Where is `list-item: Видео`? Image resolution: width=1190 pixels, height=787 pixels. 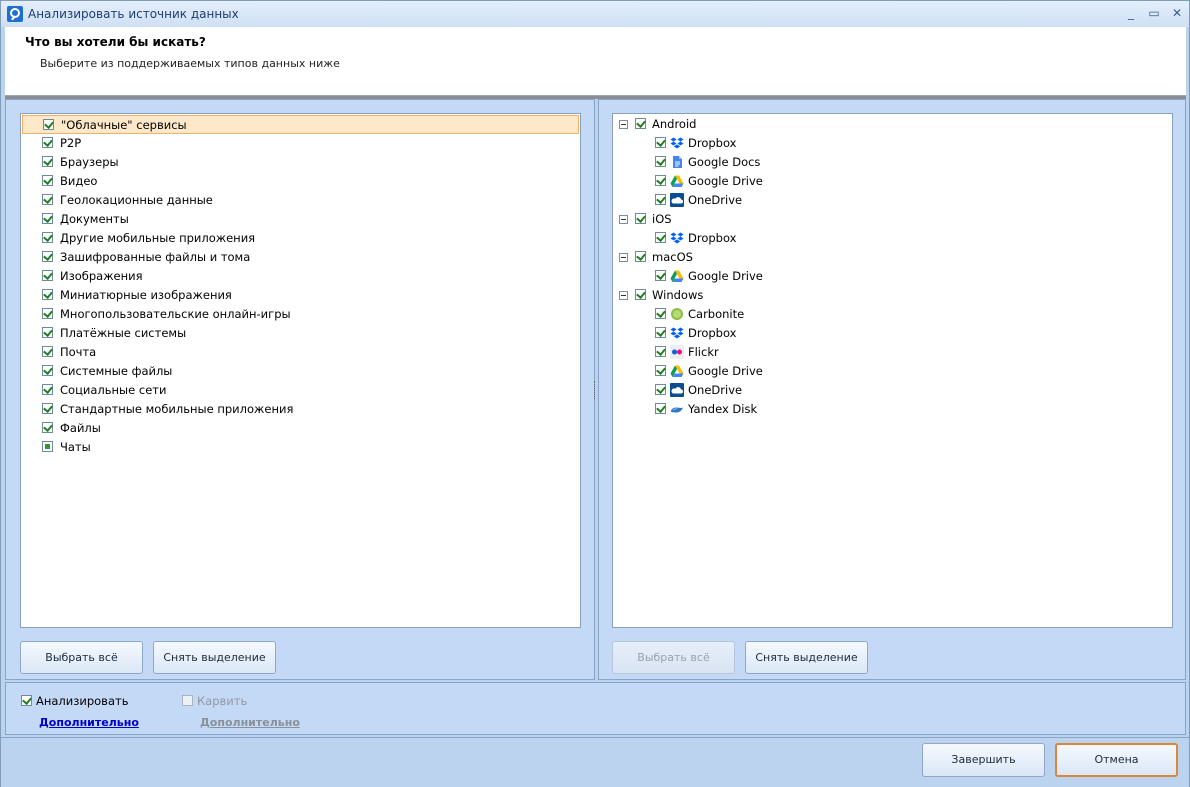 list-item: Видео is located at coordinates (300, 181).